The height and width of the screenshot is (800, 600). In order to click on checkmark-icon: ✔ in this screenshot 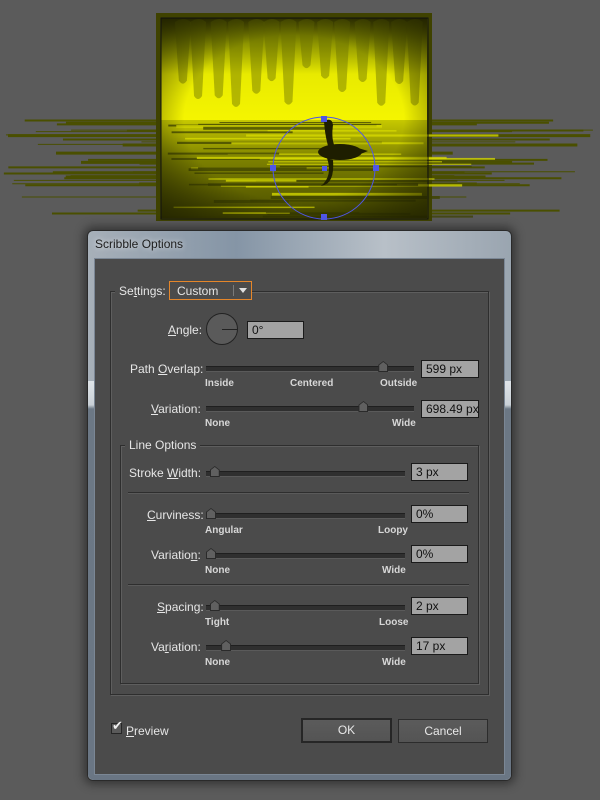, I will do `click(117, 725)`.